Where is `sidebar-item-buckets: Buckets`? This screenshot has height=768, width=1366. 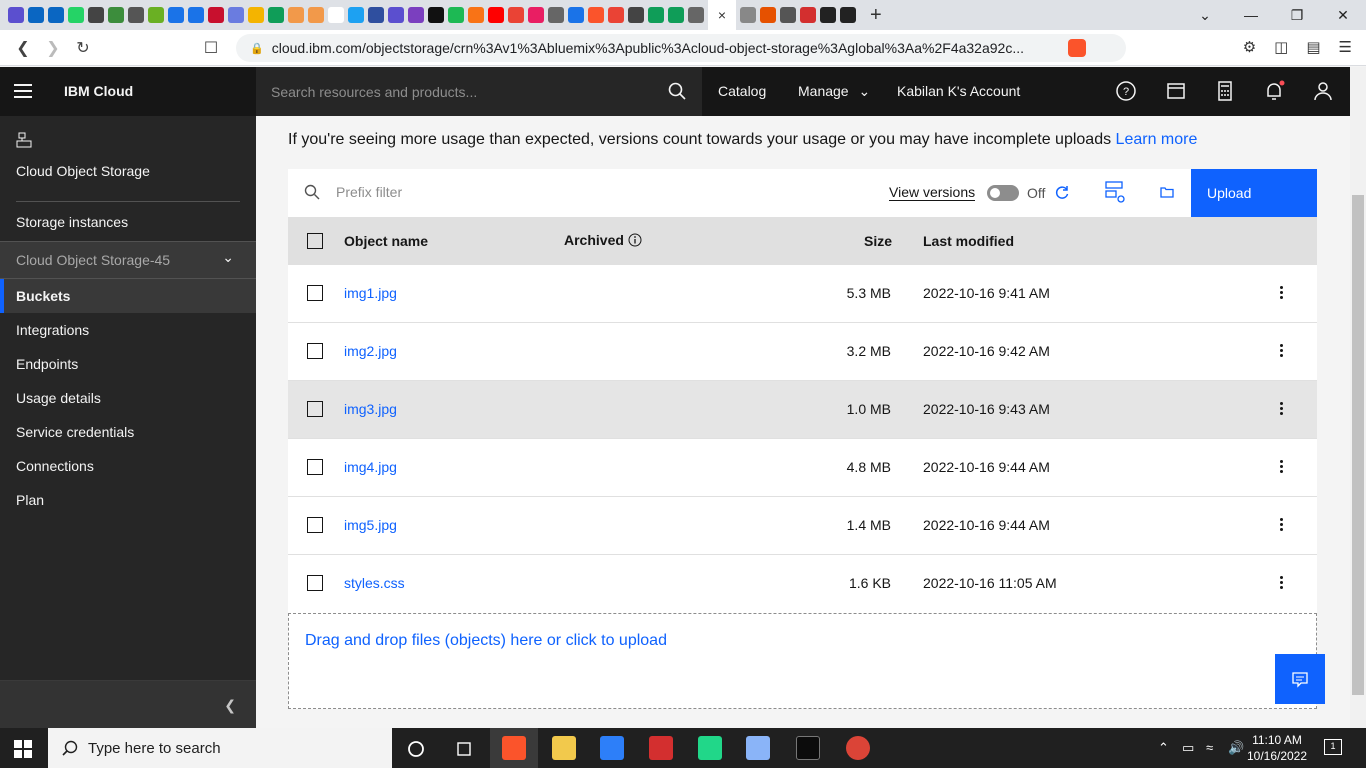
sidebar-item-buckets: Buckets is located at coordinates (128, 296).